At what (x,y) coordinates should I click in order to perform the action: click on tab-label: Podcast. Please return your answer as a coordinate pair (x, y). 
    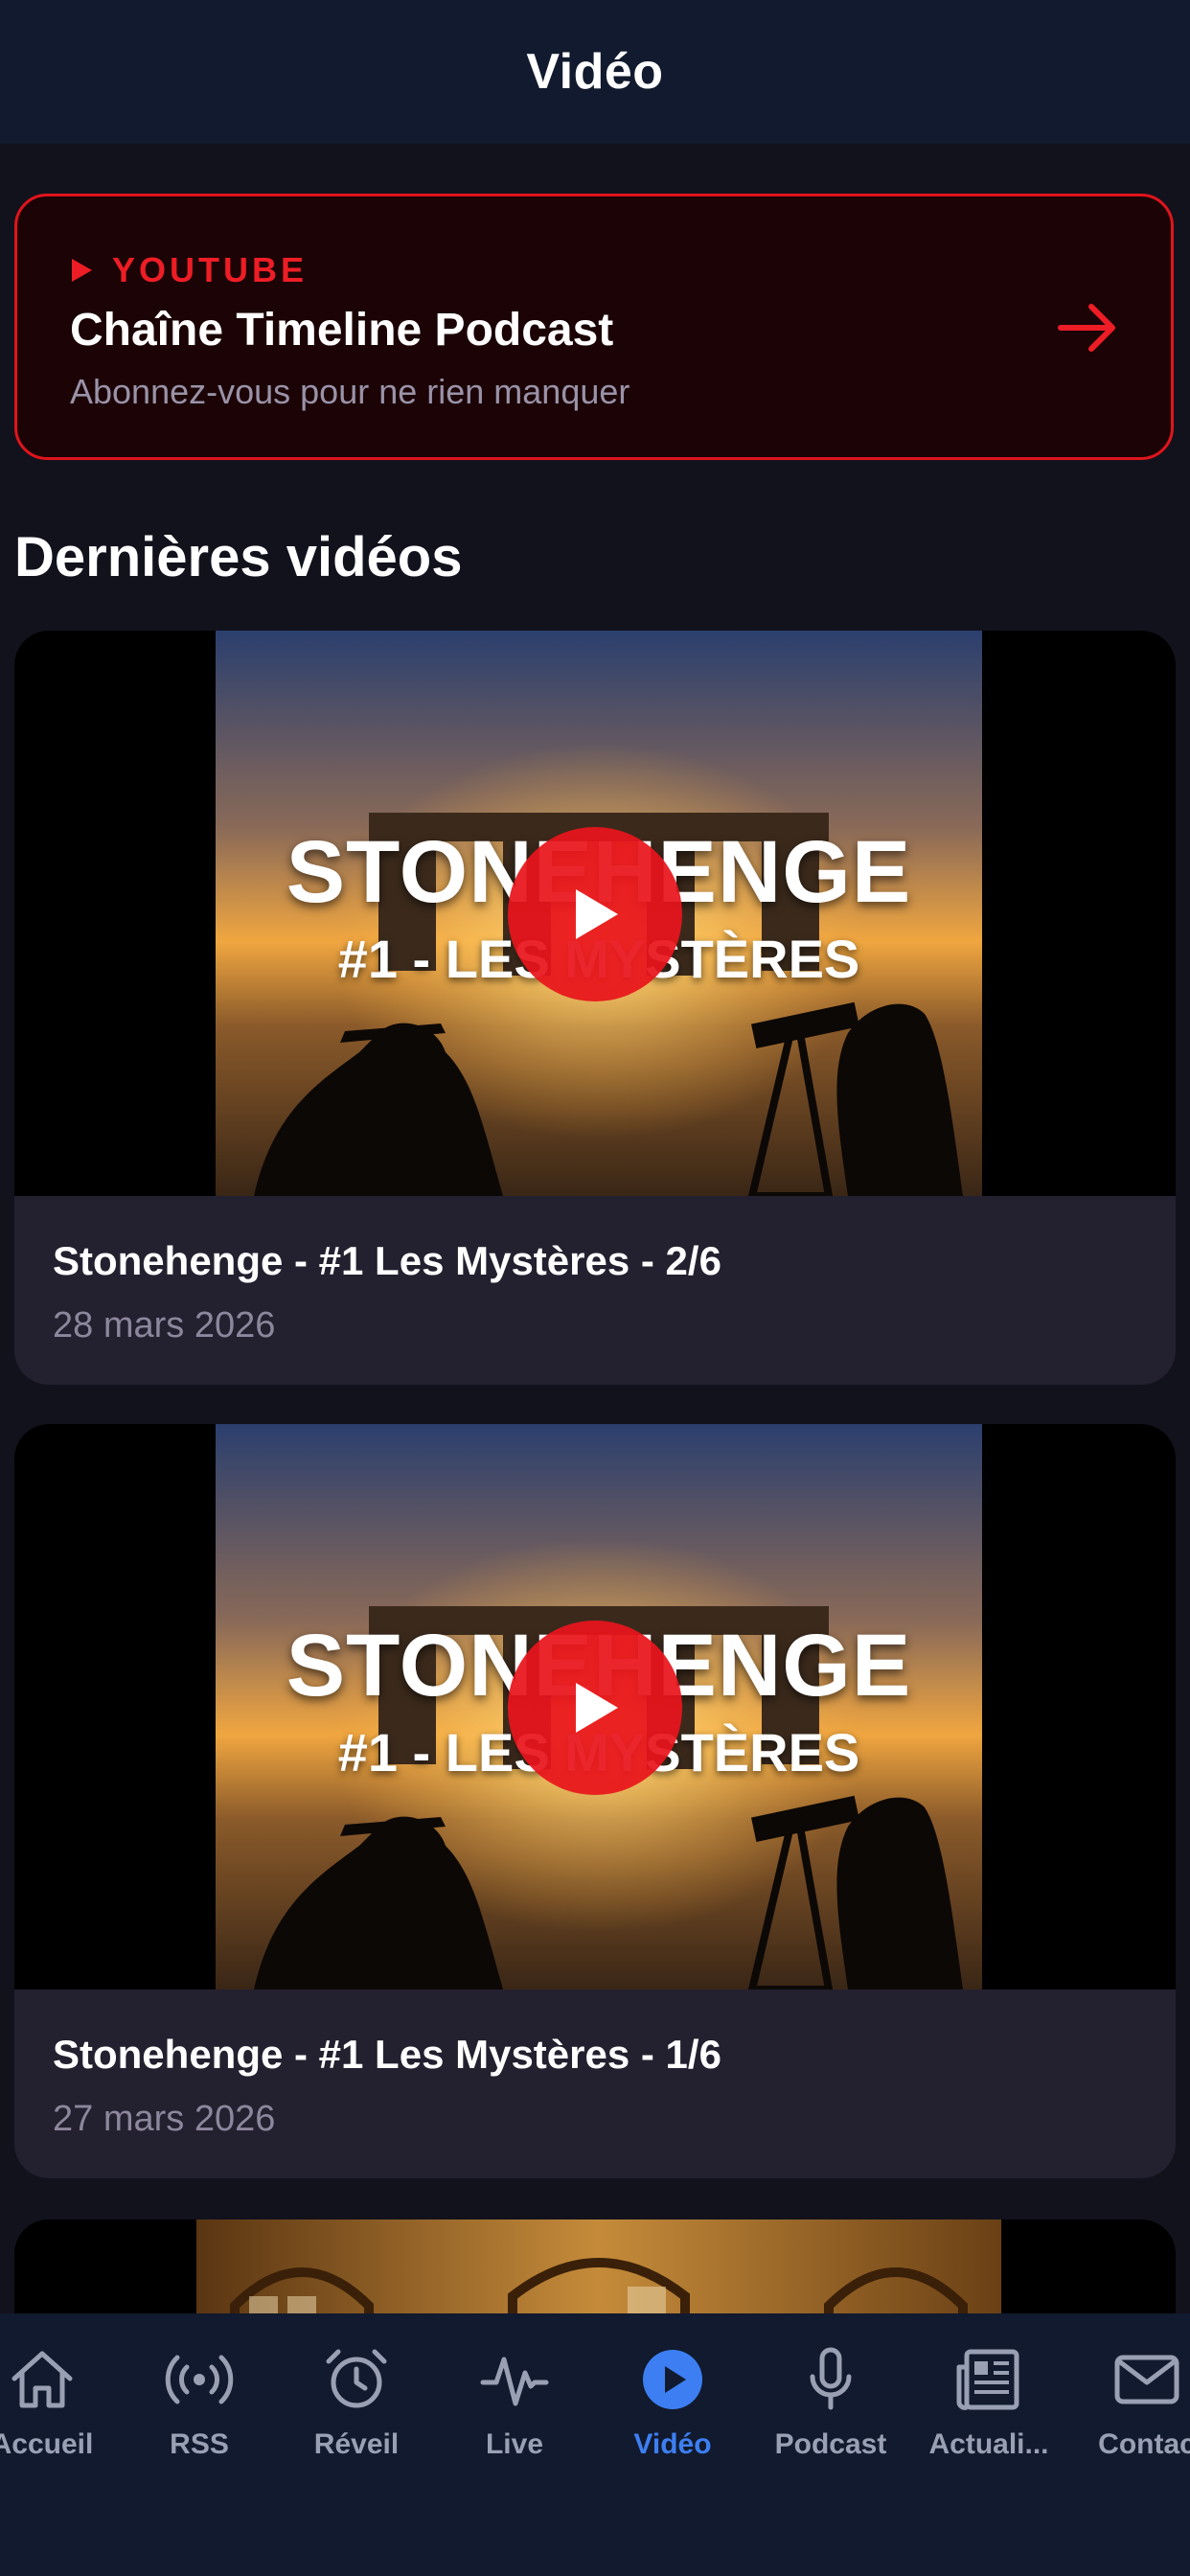
    Looking at the image, I should click on (831, 2444).